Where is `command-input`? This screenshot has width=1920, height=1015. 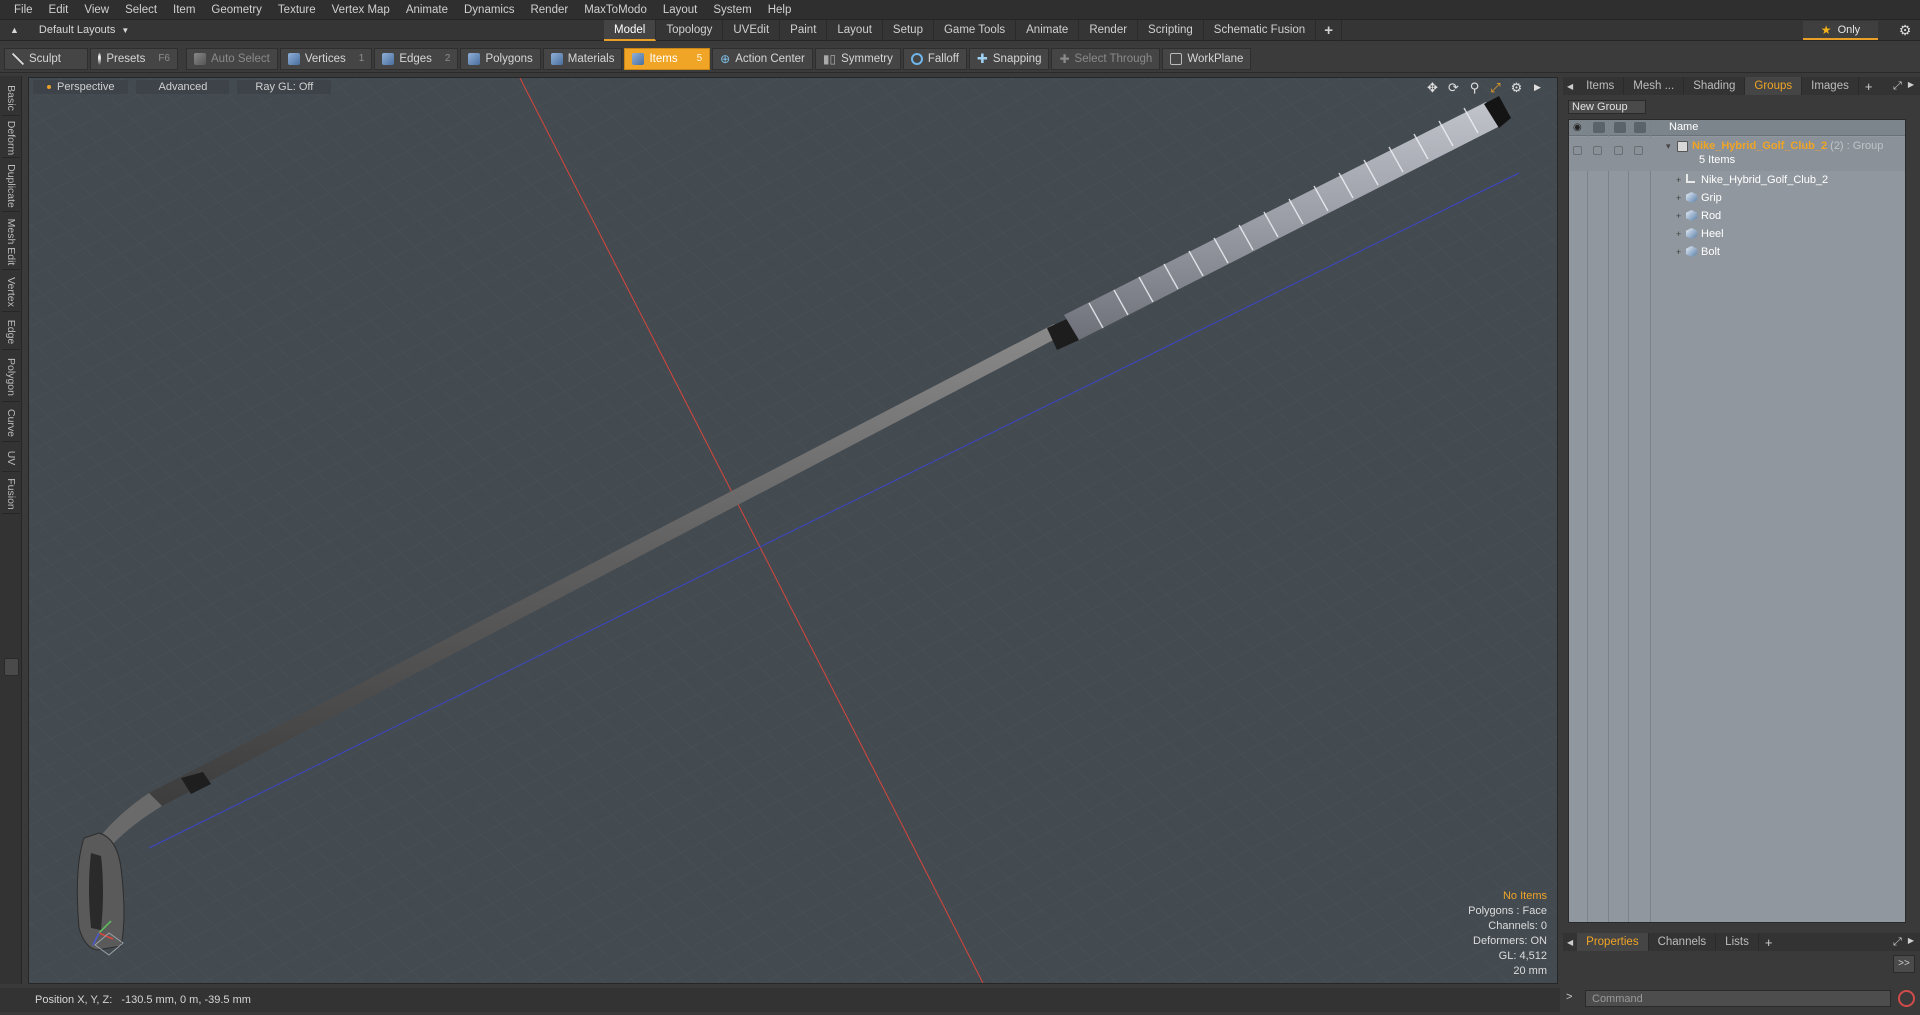
command-input is located at coordinates (1738, 998).